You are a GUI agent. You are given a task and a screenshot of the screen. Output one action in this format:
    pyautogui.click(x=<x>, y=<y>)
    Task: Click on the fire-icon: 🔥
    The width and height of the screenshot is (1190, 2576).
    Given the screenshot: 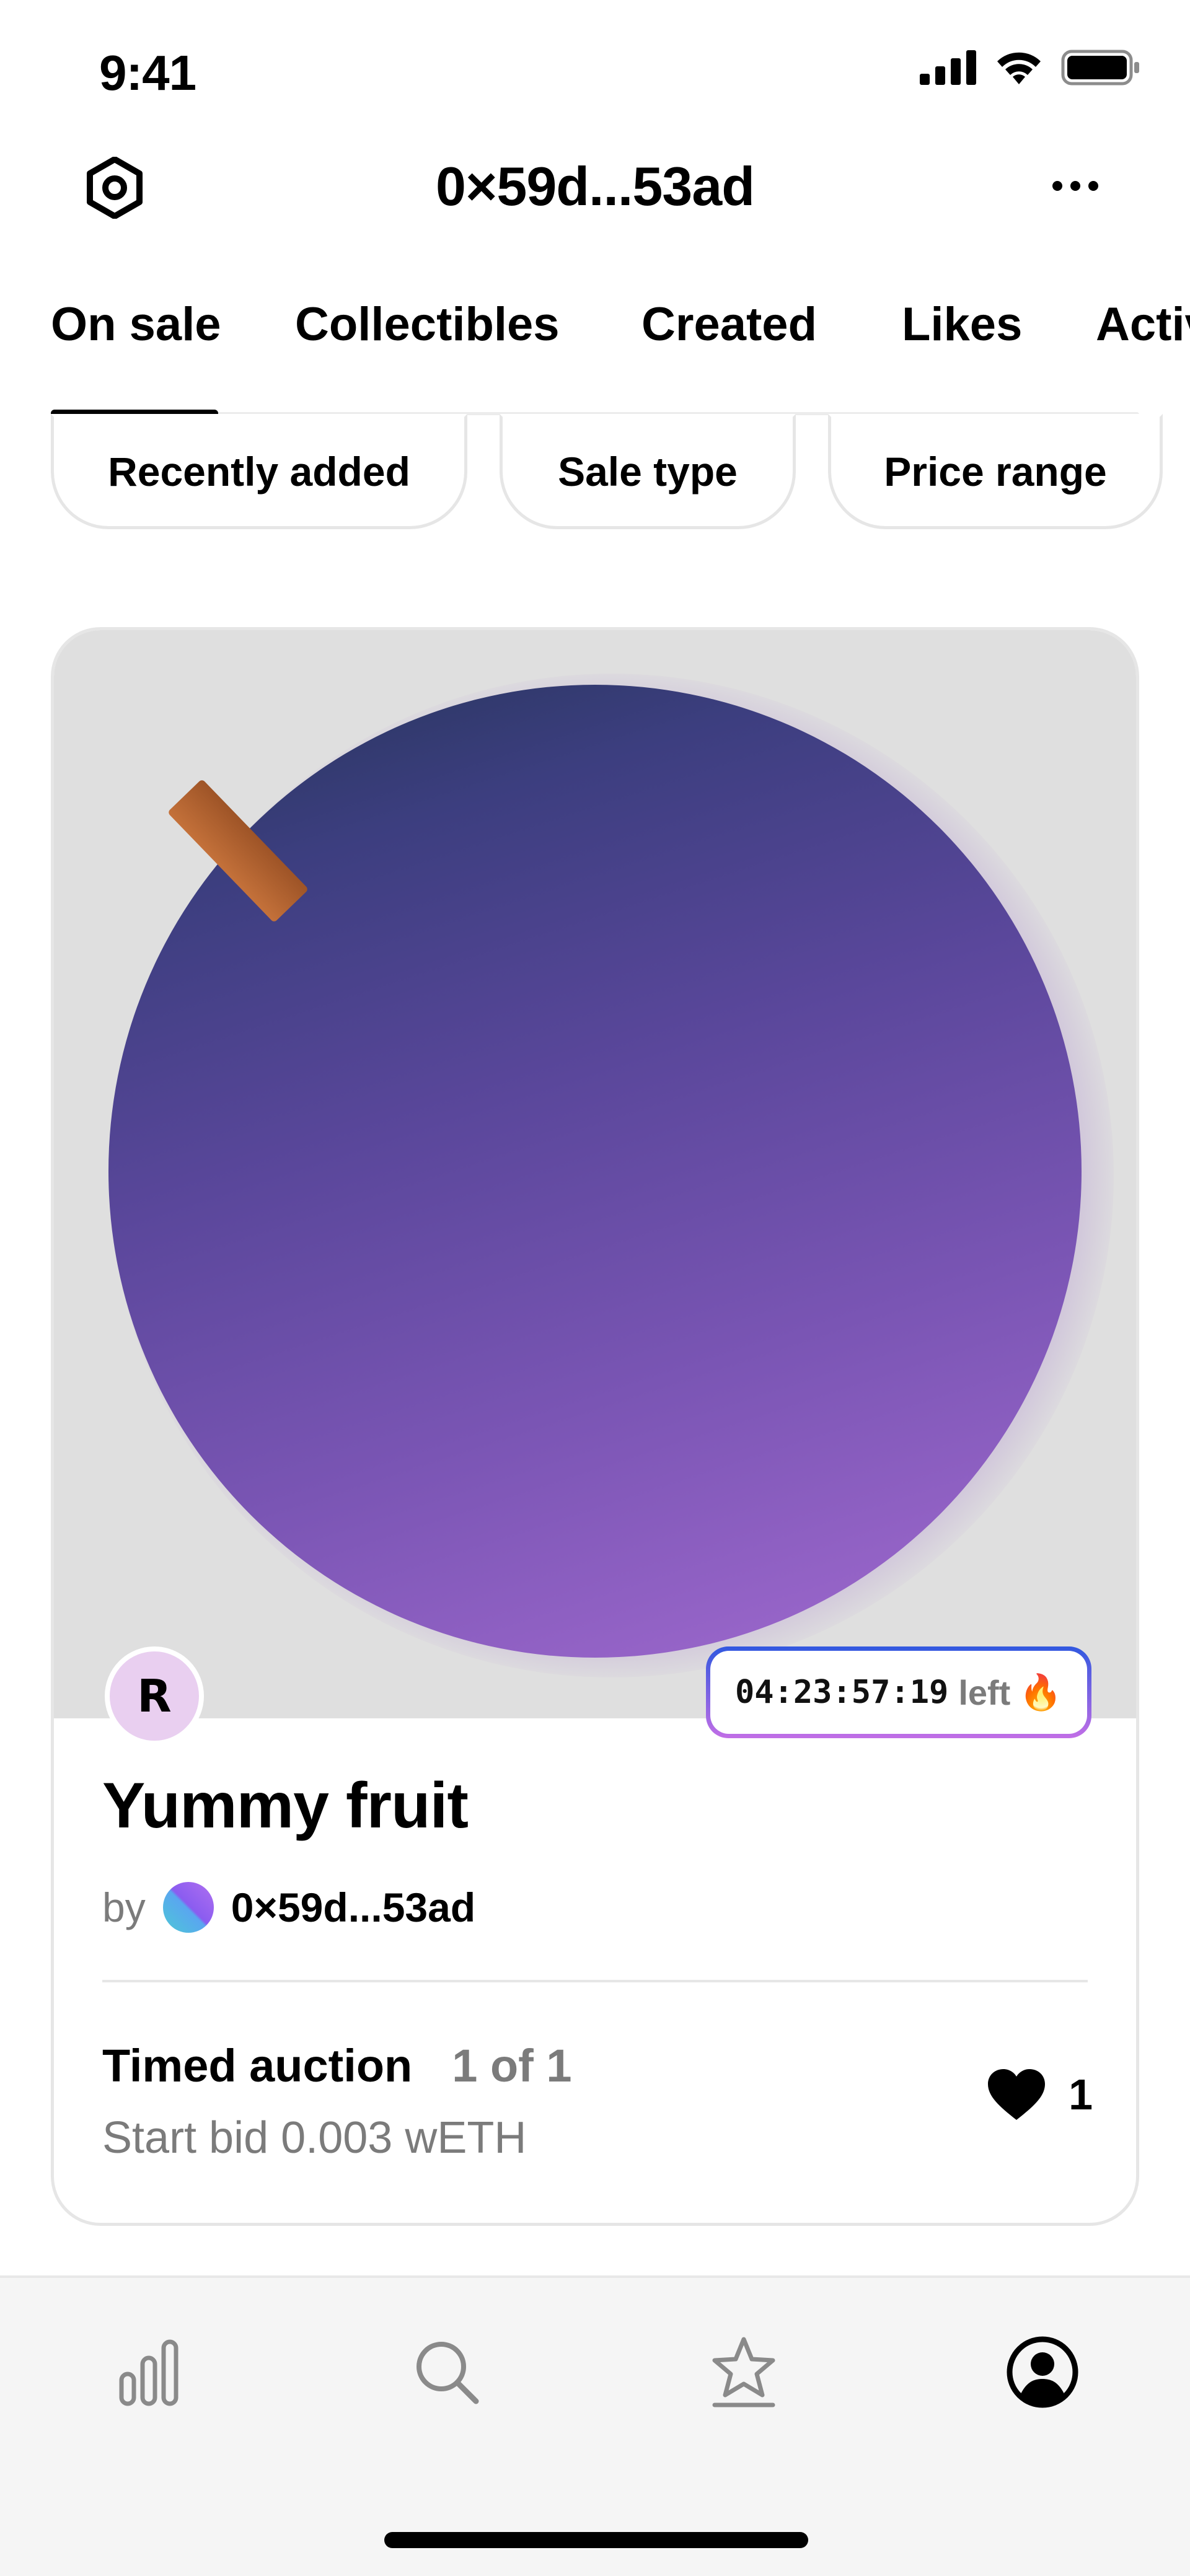 What is the action you would take?
    pyautogui.click(x=1041, y=1692)
    